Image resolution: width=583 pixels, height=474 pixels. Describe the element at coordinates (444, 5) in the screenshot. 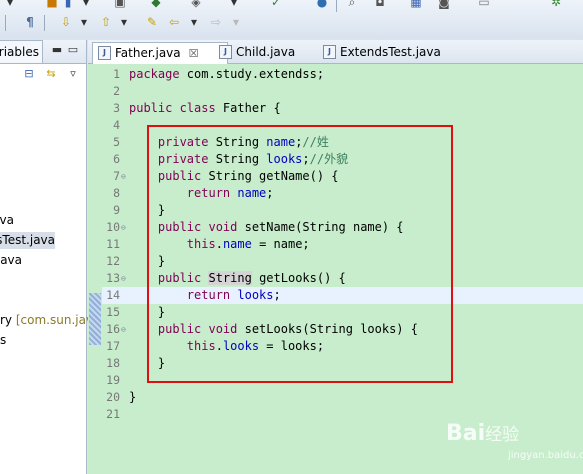

I see `build-icon: ◙` at that location.